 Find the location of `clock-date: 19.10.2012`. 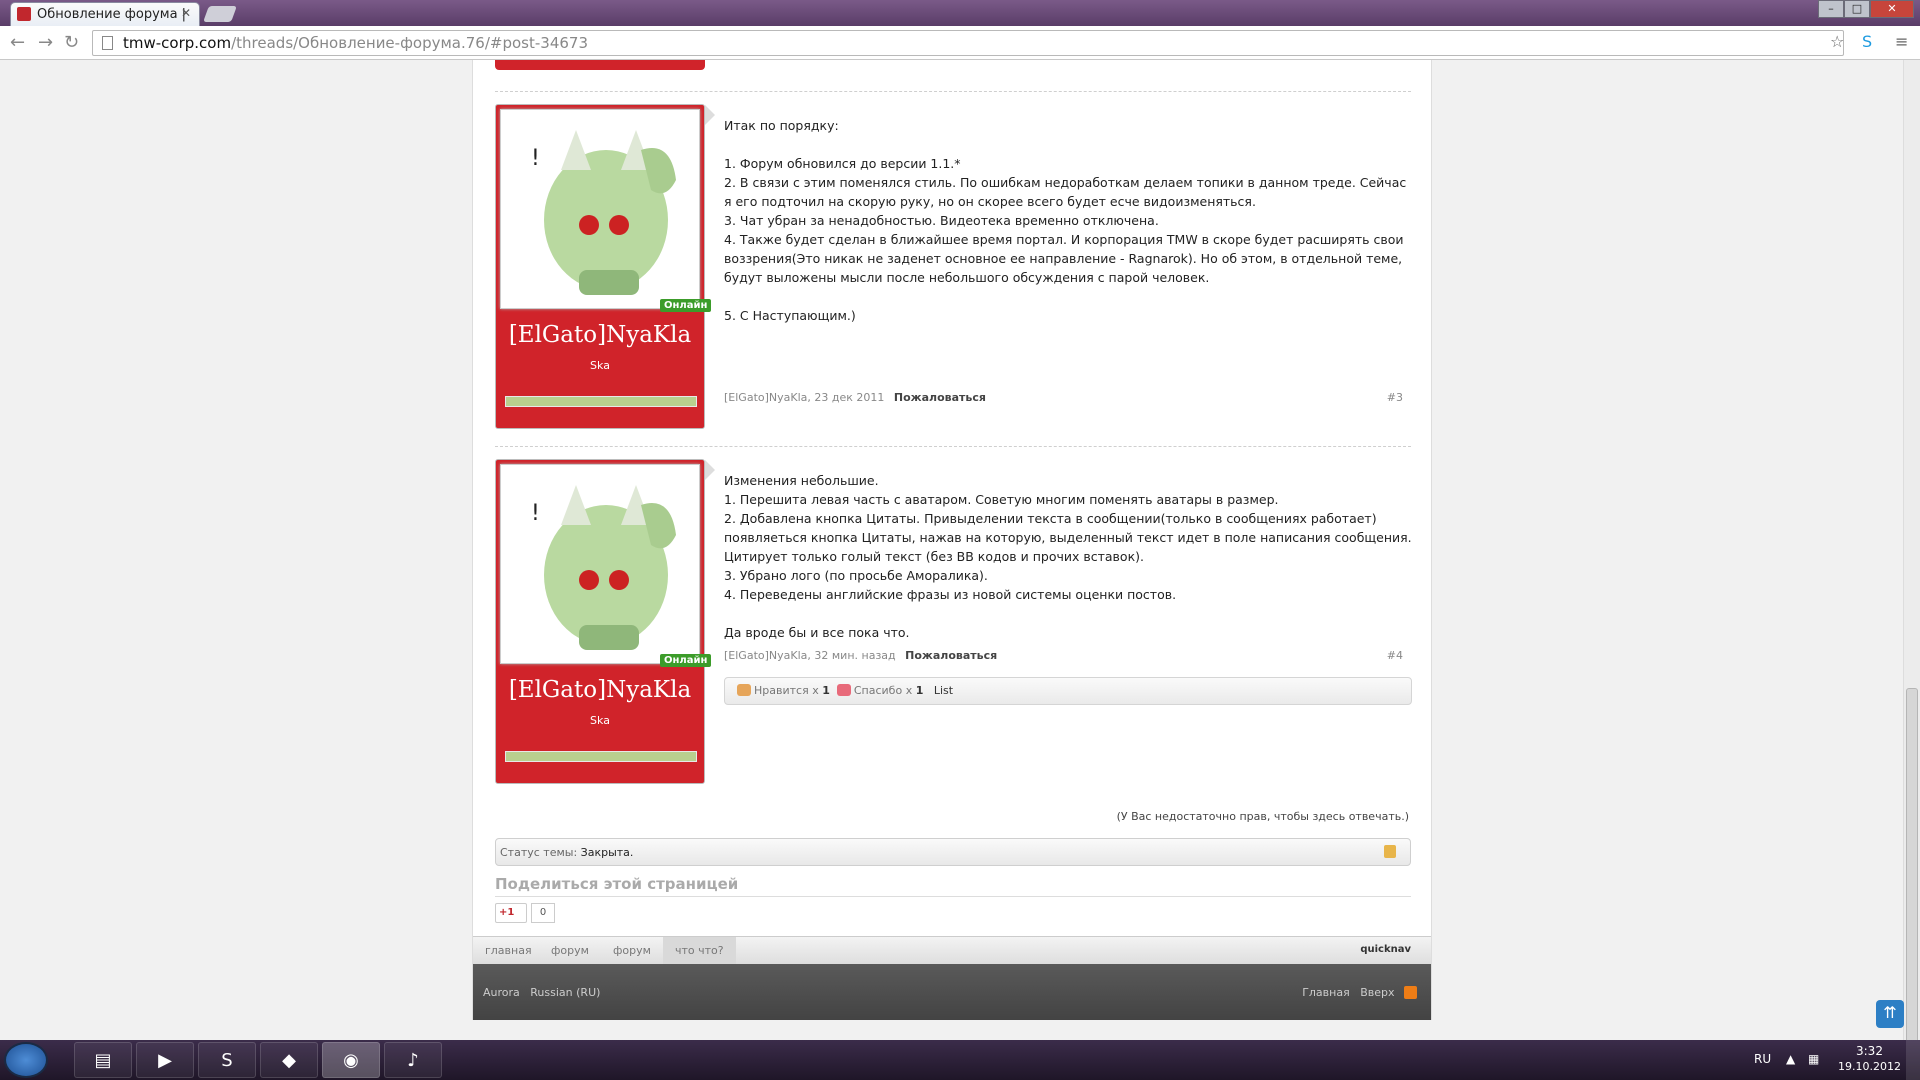

clock-date: 19.10.2012 is located at coordinates (1869, 1066).